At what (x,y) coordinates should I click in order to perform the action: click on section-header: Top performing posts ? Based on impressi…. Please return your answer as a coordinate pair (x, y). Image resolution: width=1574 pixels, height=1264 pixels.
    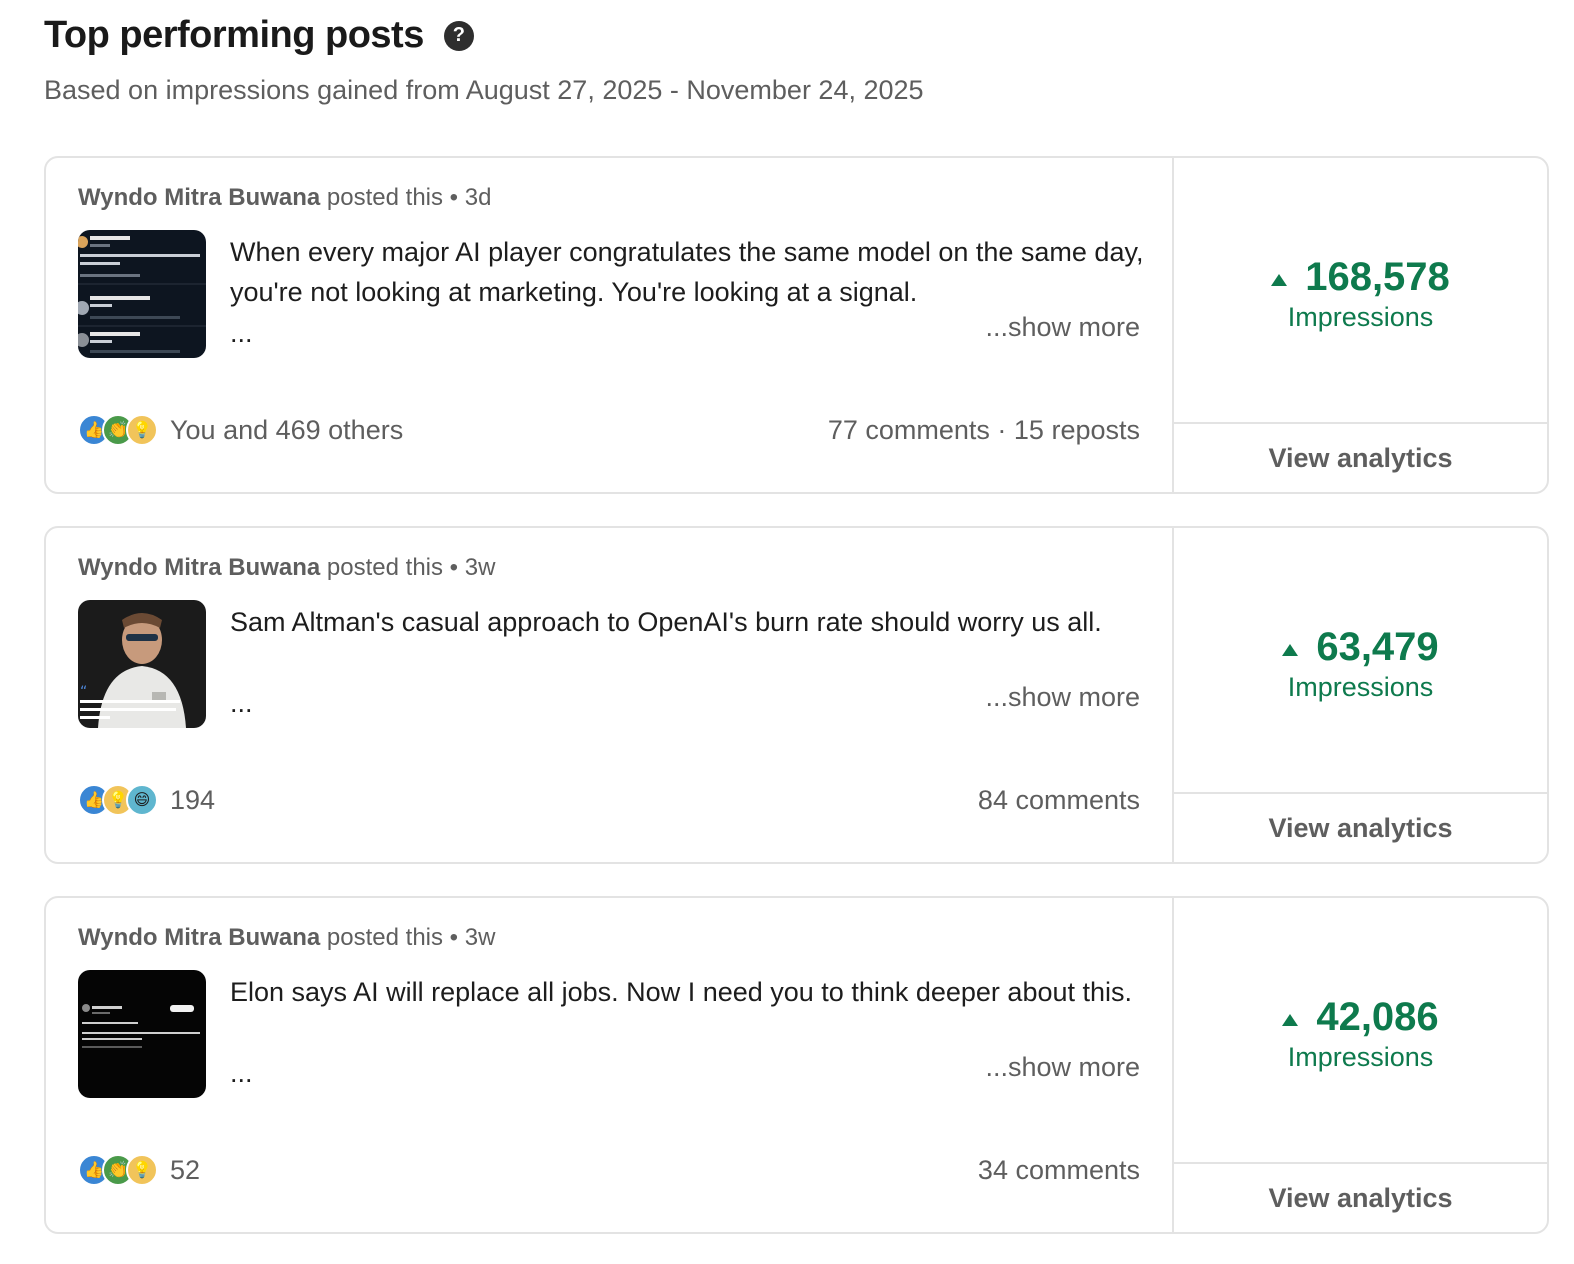
    Looking at the image, I should click on (484, 60).